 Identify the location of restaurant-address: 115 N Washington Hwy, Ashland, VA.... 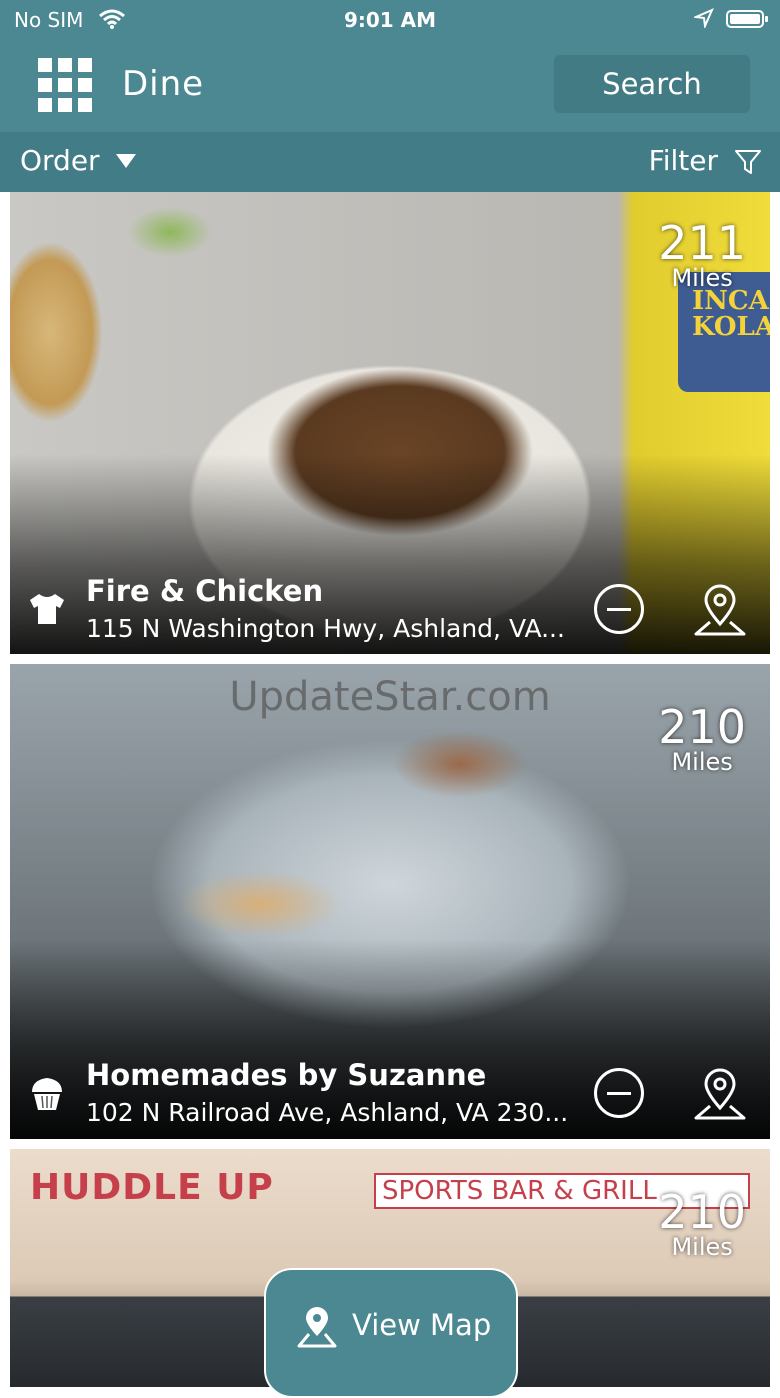
(325, 628).